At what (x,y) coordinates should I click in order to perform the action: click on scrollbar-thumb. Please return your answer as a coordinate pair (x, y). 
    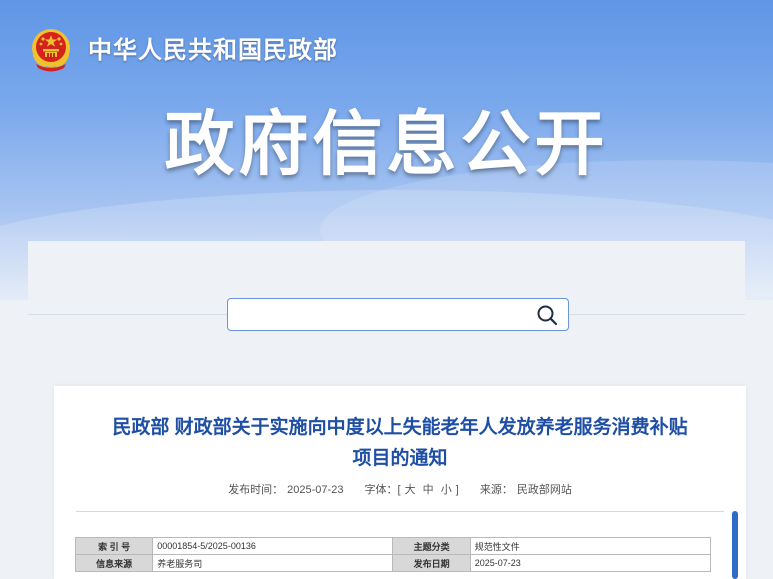
    Looking at the image, I should click on (735, 545).